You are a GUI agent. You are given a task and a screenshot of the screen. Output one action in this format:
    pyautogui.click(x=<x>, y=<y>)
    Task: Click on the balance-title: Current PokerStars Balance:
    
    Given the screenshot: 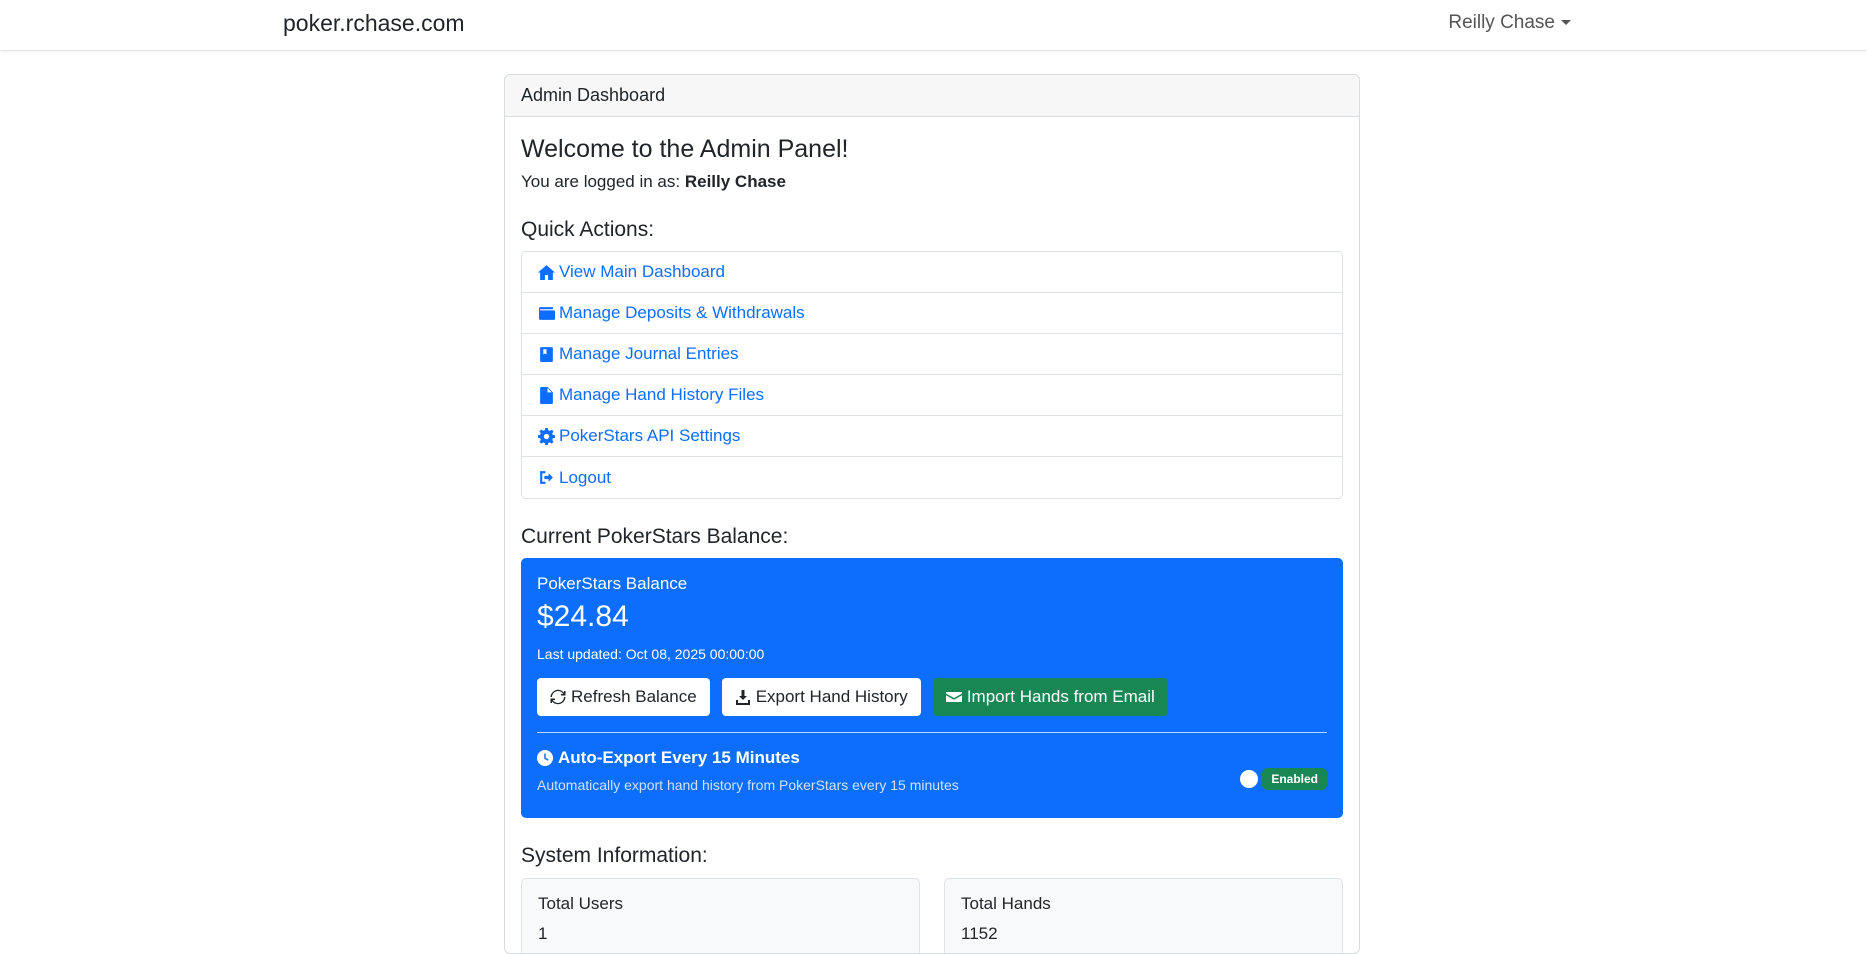 What is the action you would take?
    pyautogui.click(x=655, y=537)
    